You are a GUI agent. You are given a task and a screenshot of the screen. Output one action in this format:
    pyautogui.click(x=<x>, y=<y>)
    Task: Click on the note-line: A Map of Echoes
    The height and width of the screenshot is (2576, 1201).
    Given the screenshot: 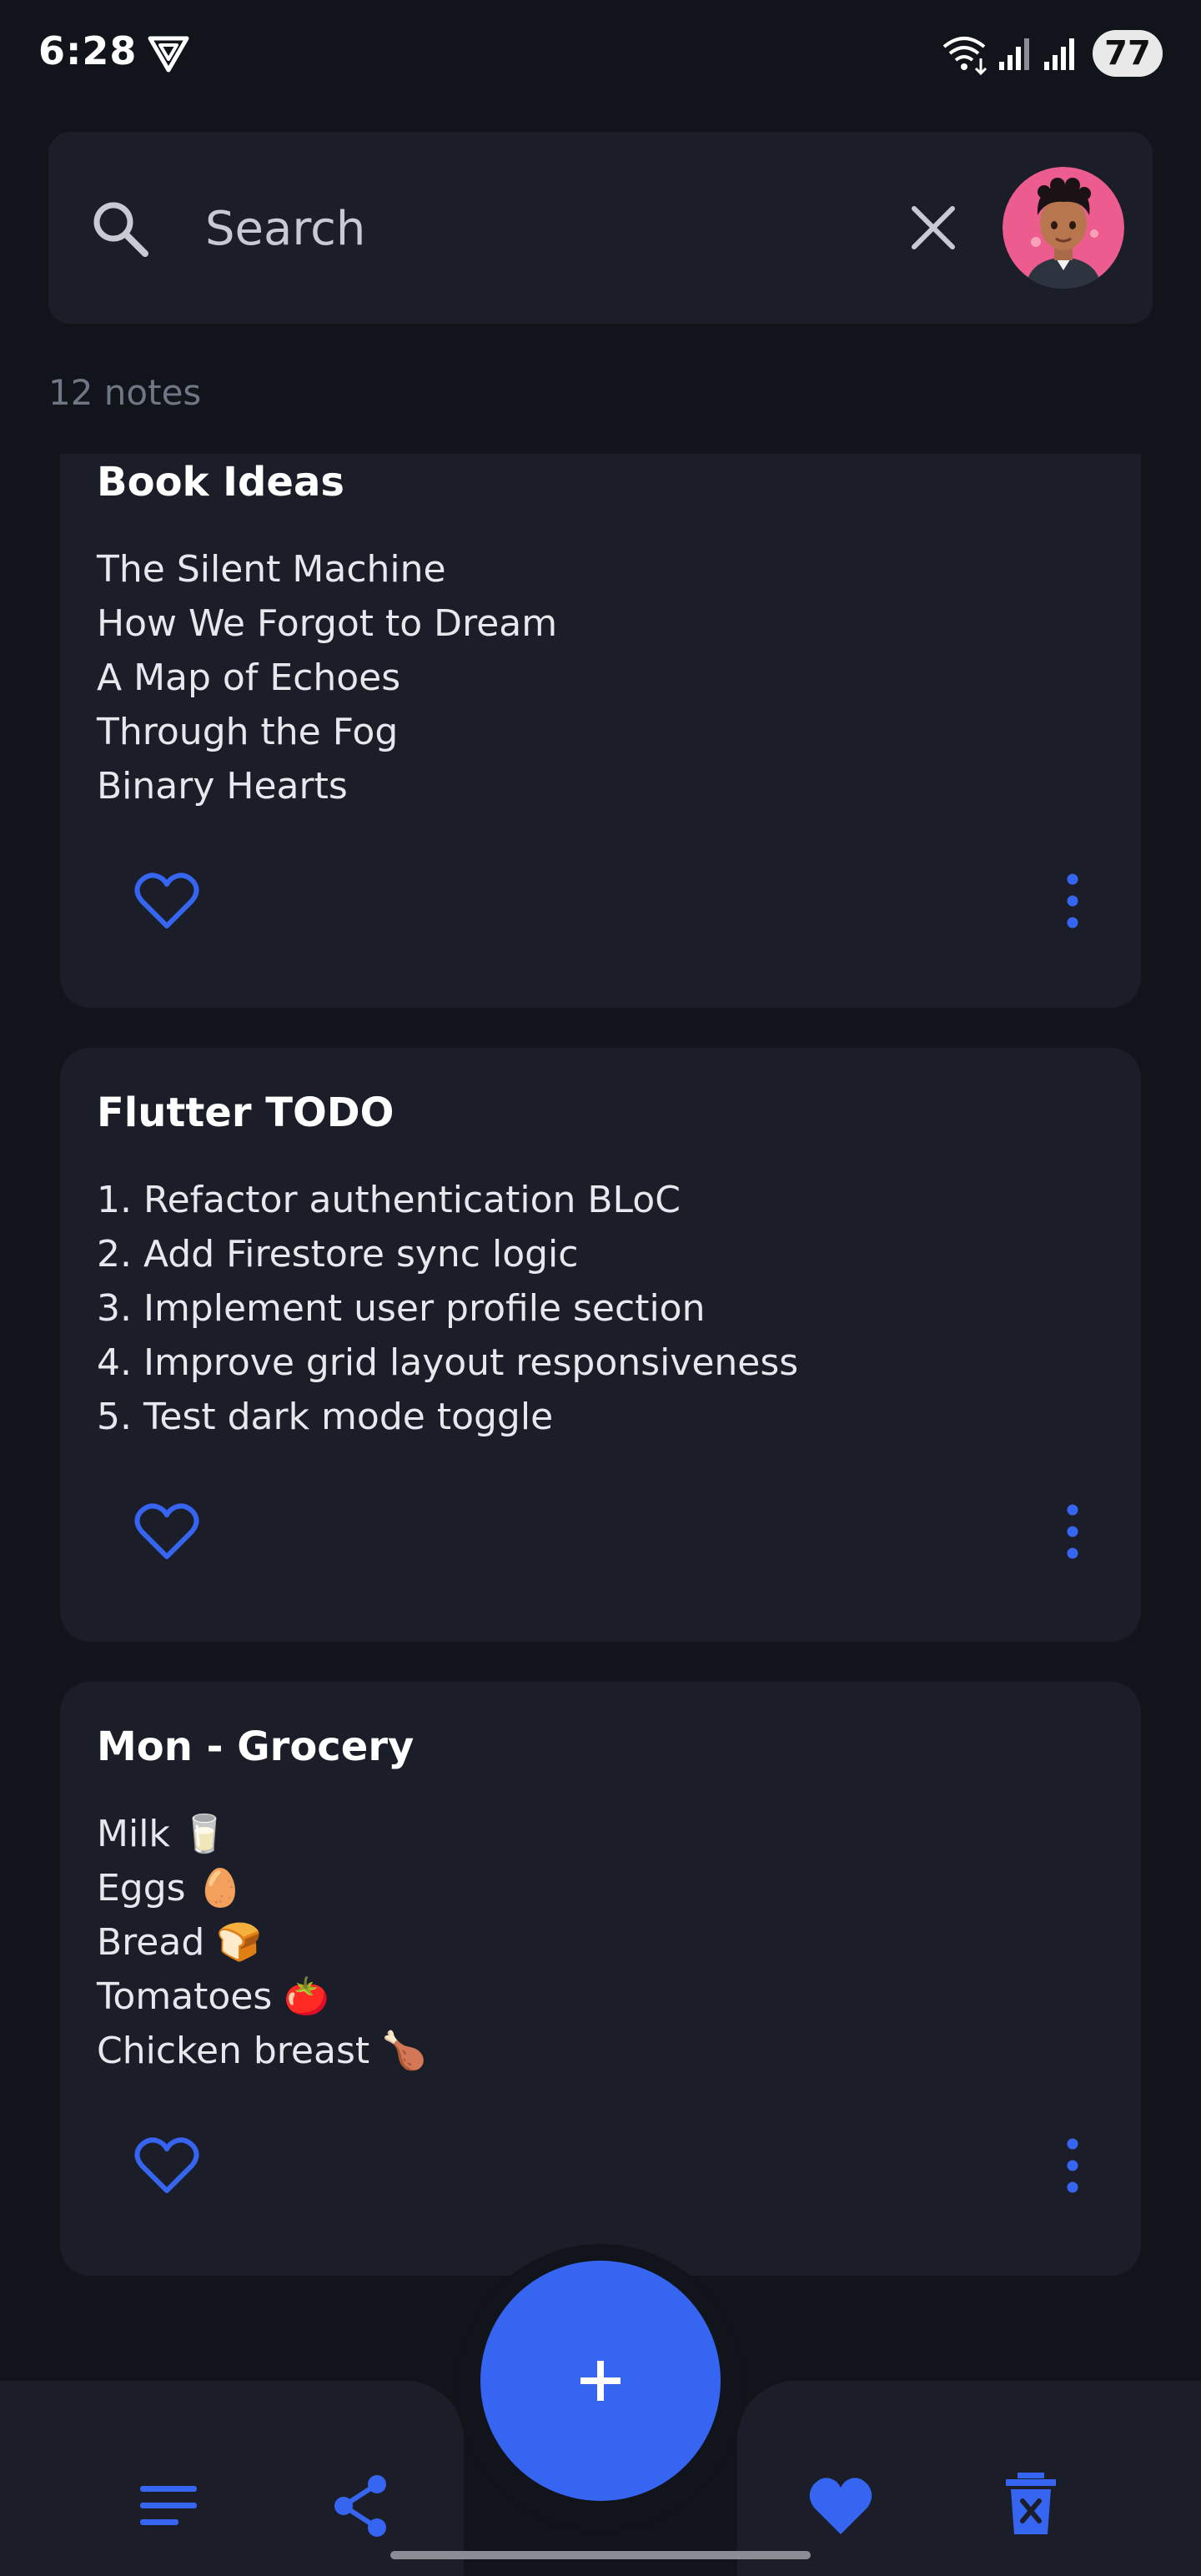 What is the action you would take?
    pyautogui.click(x=249, y=678)
    